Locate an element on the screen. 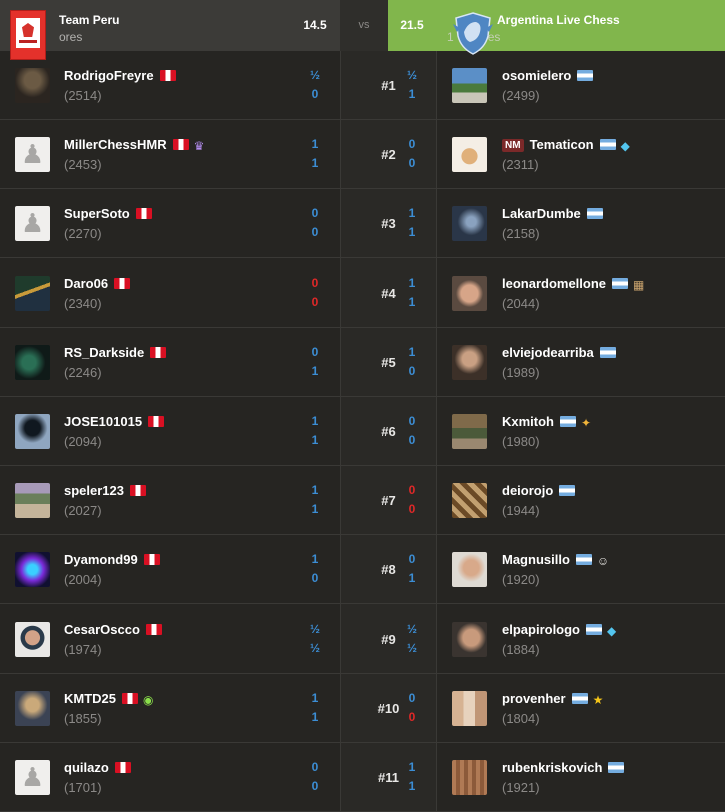 The height and width of the screenshot is (812, 725). left-player-name: SuperSoto is located at coordinates (108, 213).